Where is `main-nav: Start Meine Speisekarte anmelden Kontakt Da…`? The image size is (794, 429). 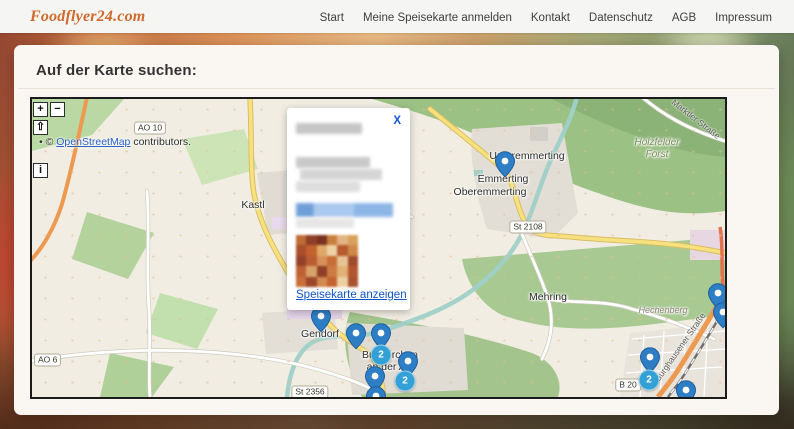 main-nav: Start Meine Speisekarte anmelden Kontakt Da… is located at coordinates (546, 17).